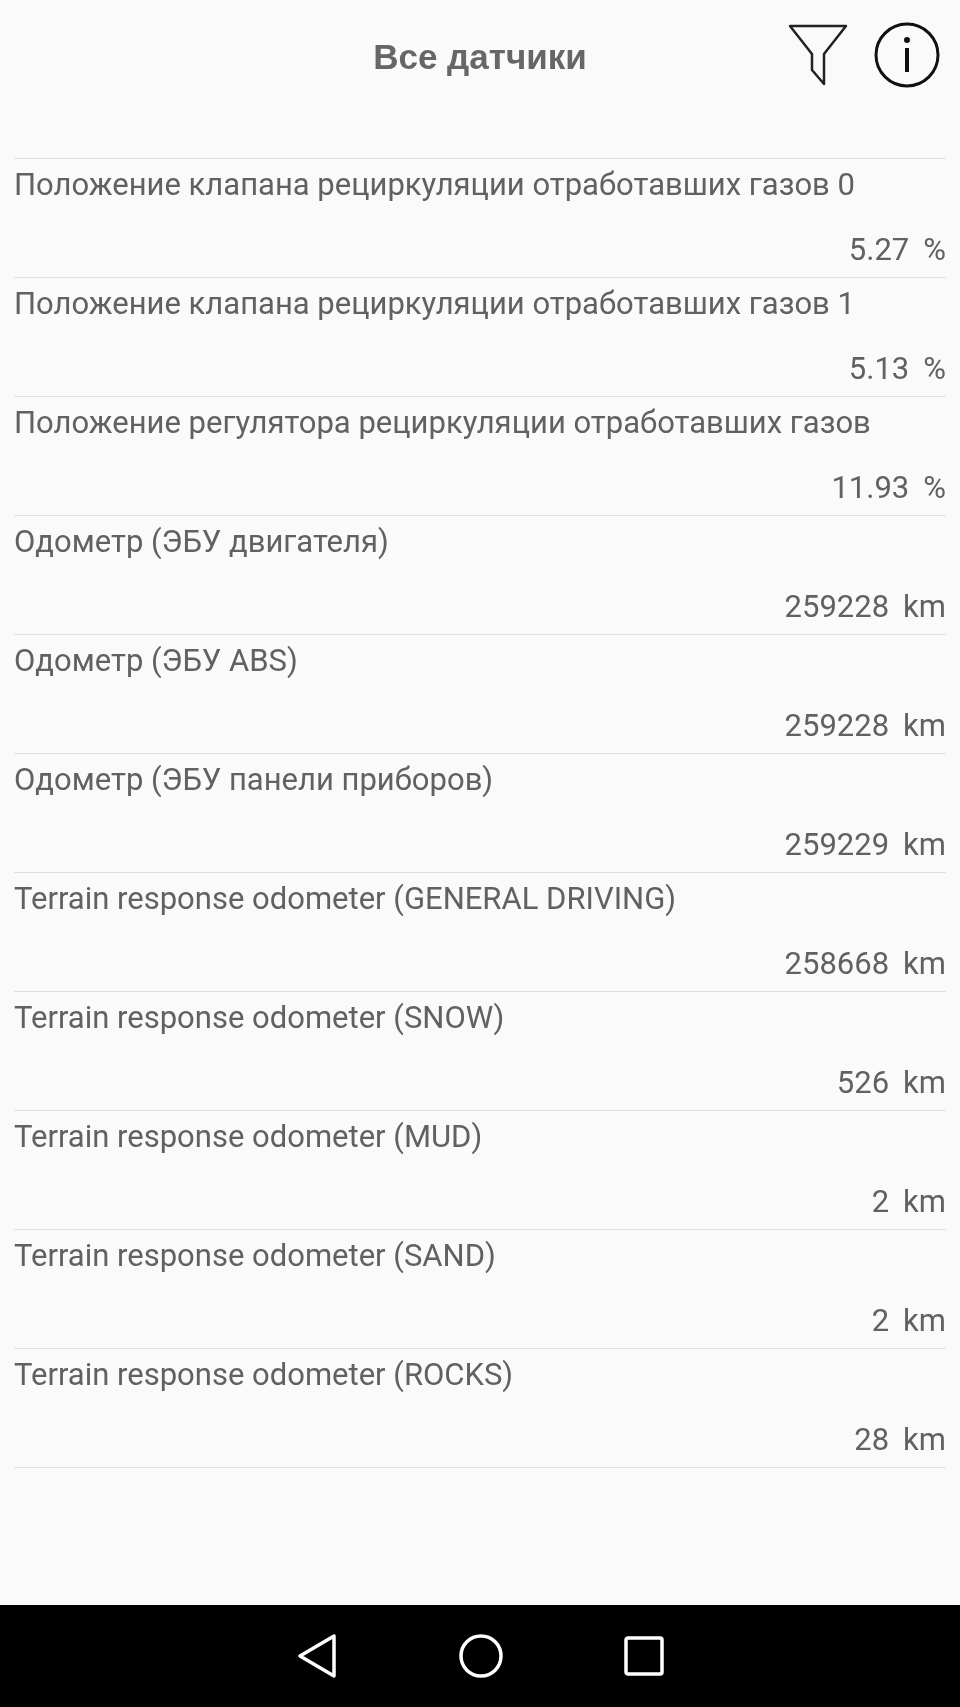 The width and height of the screenshot is (960, 1707). Describe the element at coordinates (879, 369) in the screenshot. I see `sensor-value: 5.13` at that location.